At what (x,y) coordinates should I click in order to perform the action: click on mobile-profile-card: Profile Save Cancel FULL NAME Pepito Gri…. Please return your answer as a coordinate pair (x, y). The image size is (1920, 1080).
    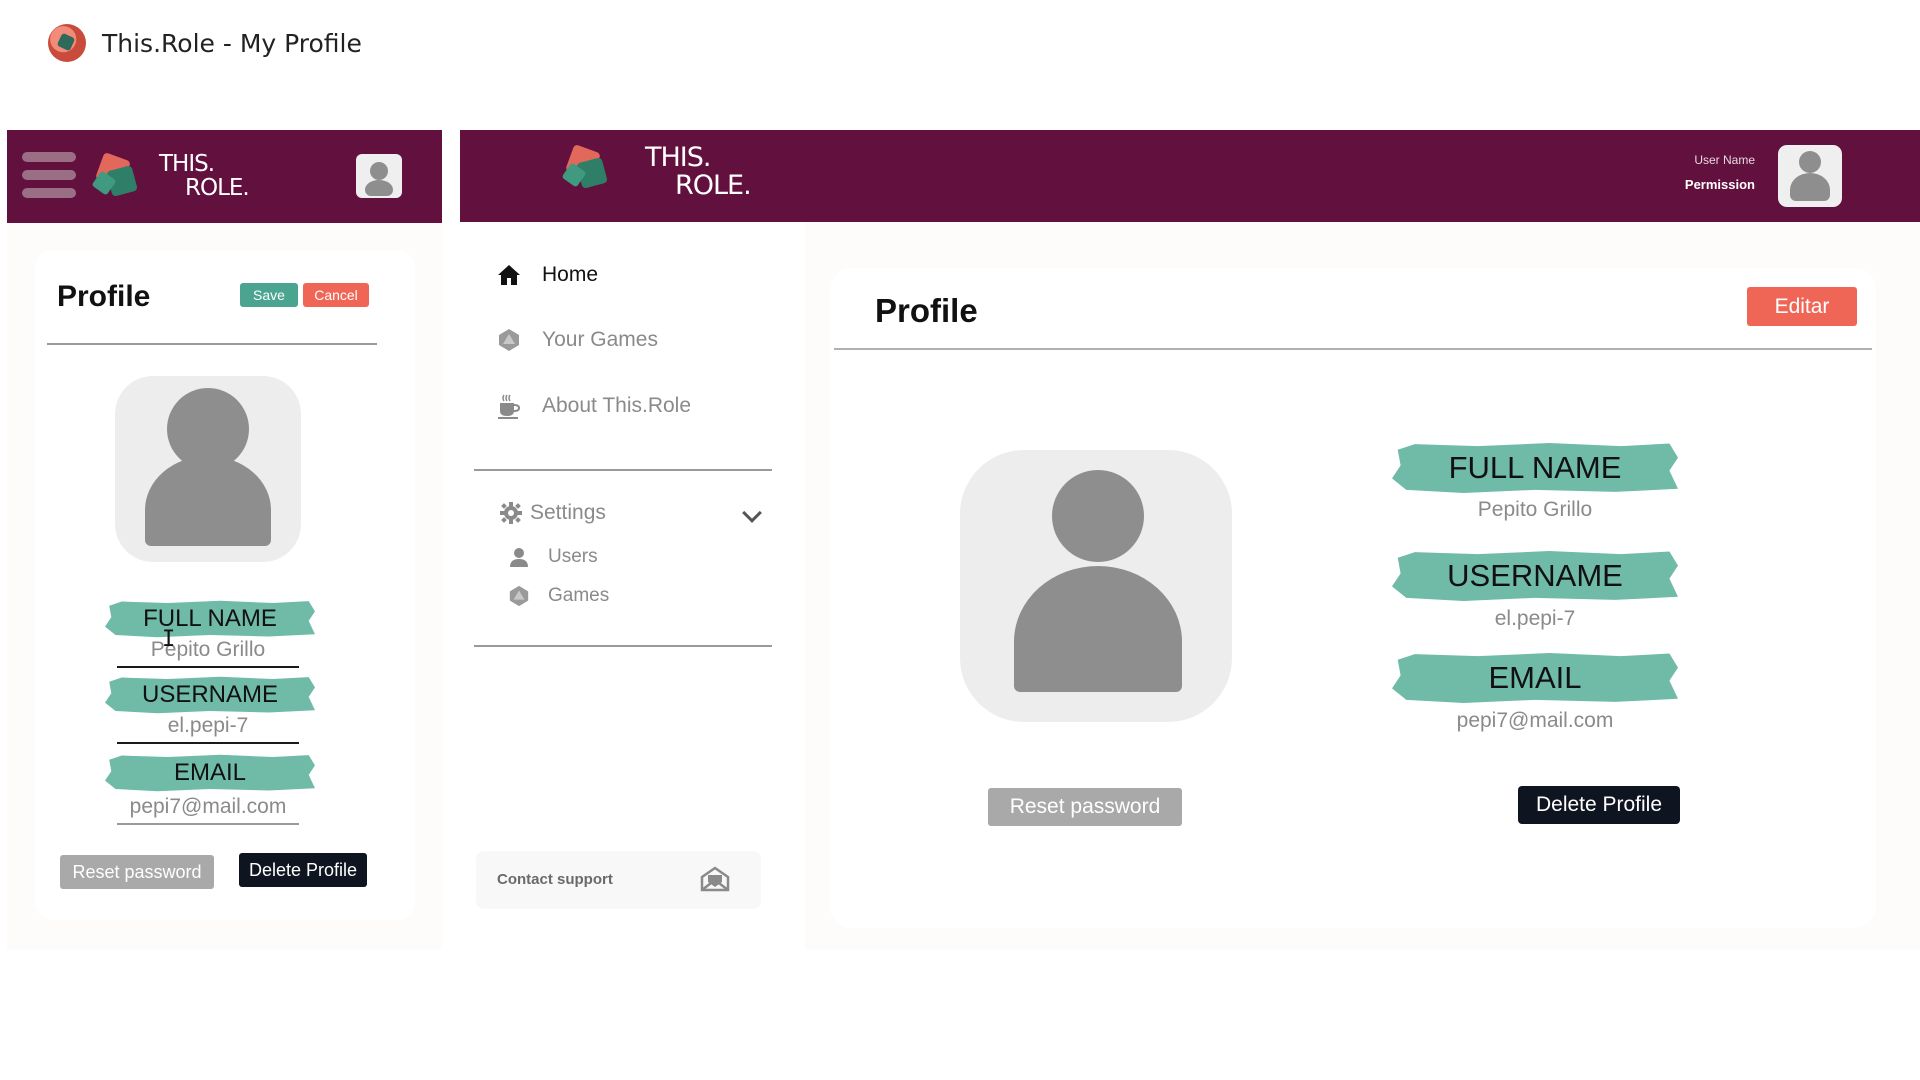
    Looking at the image, I should click on (225, 585).